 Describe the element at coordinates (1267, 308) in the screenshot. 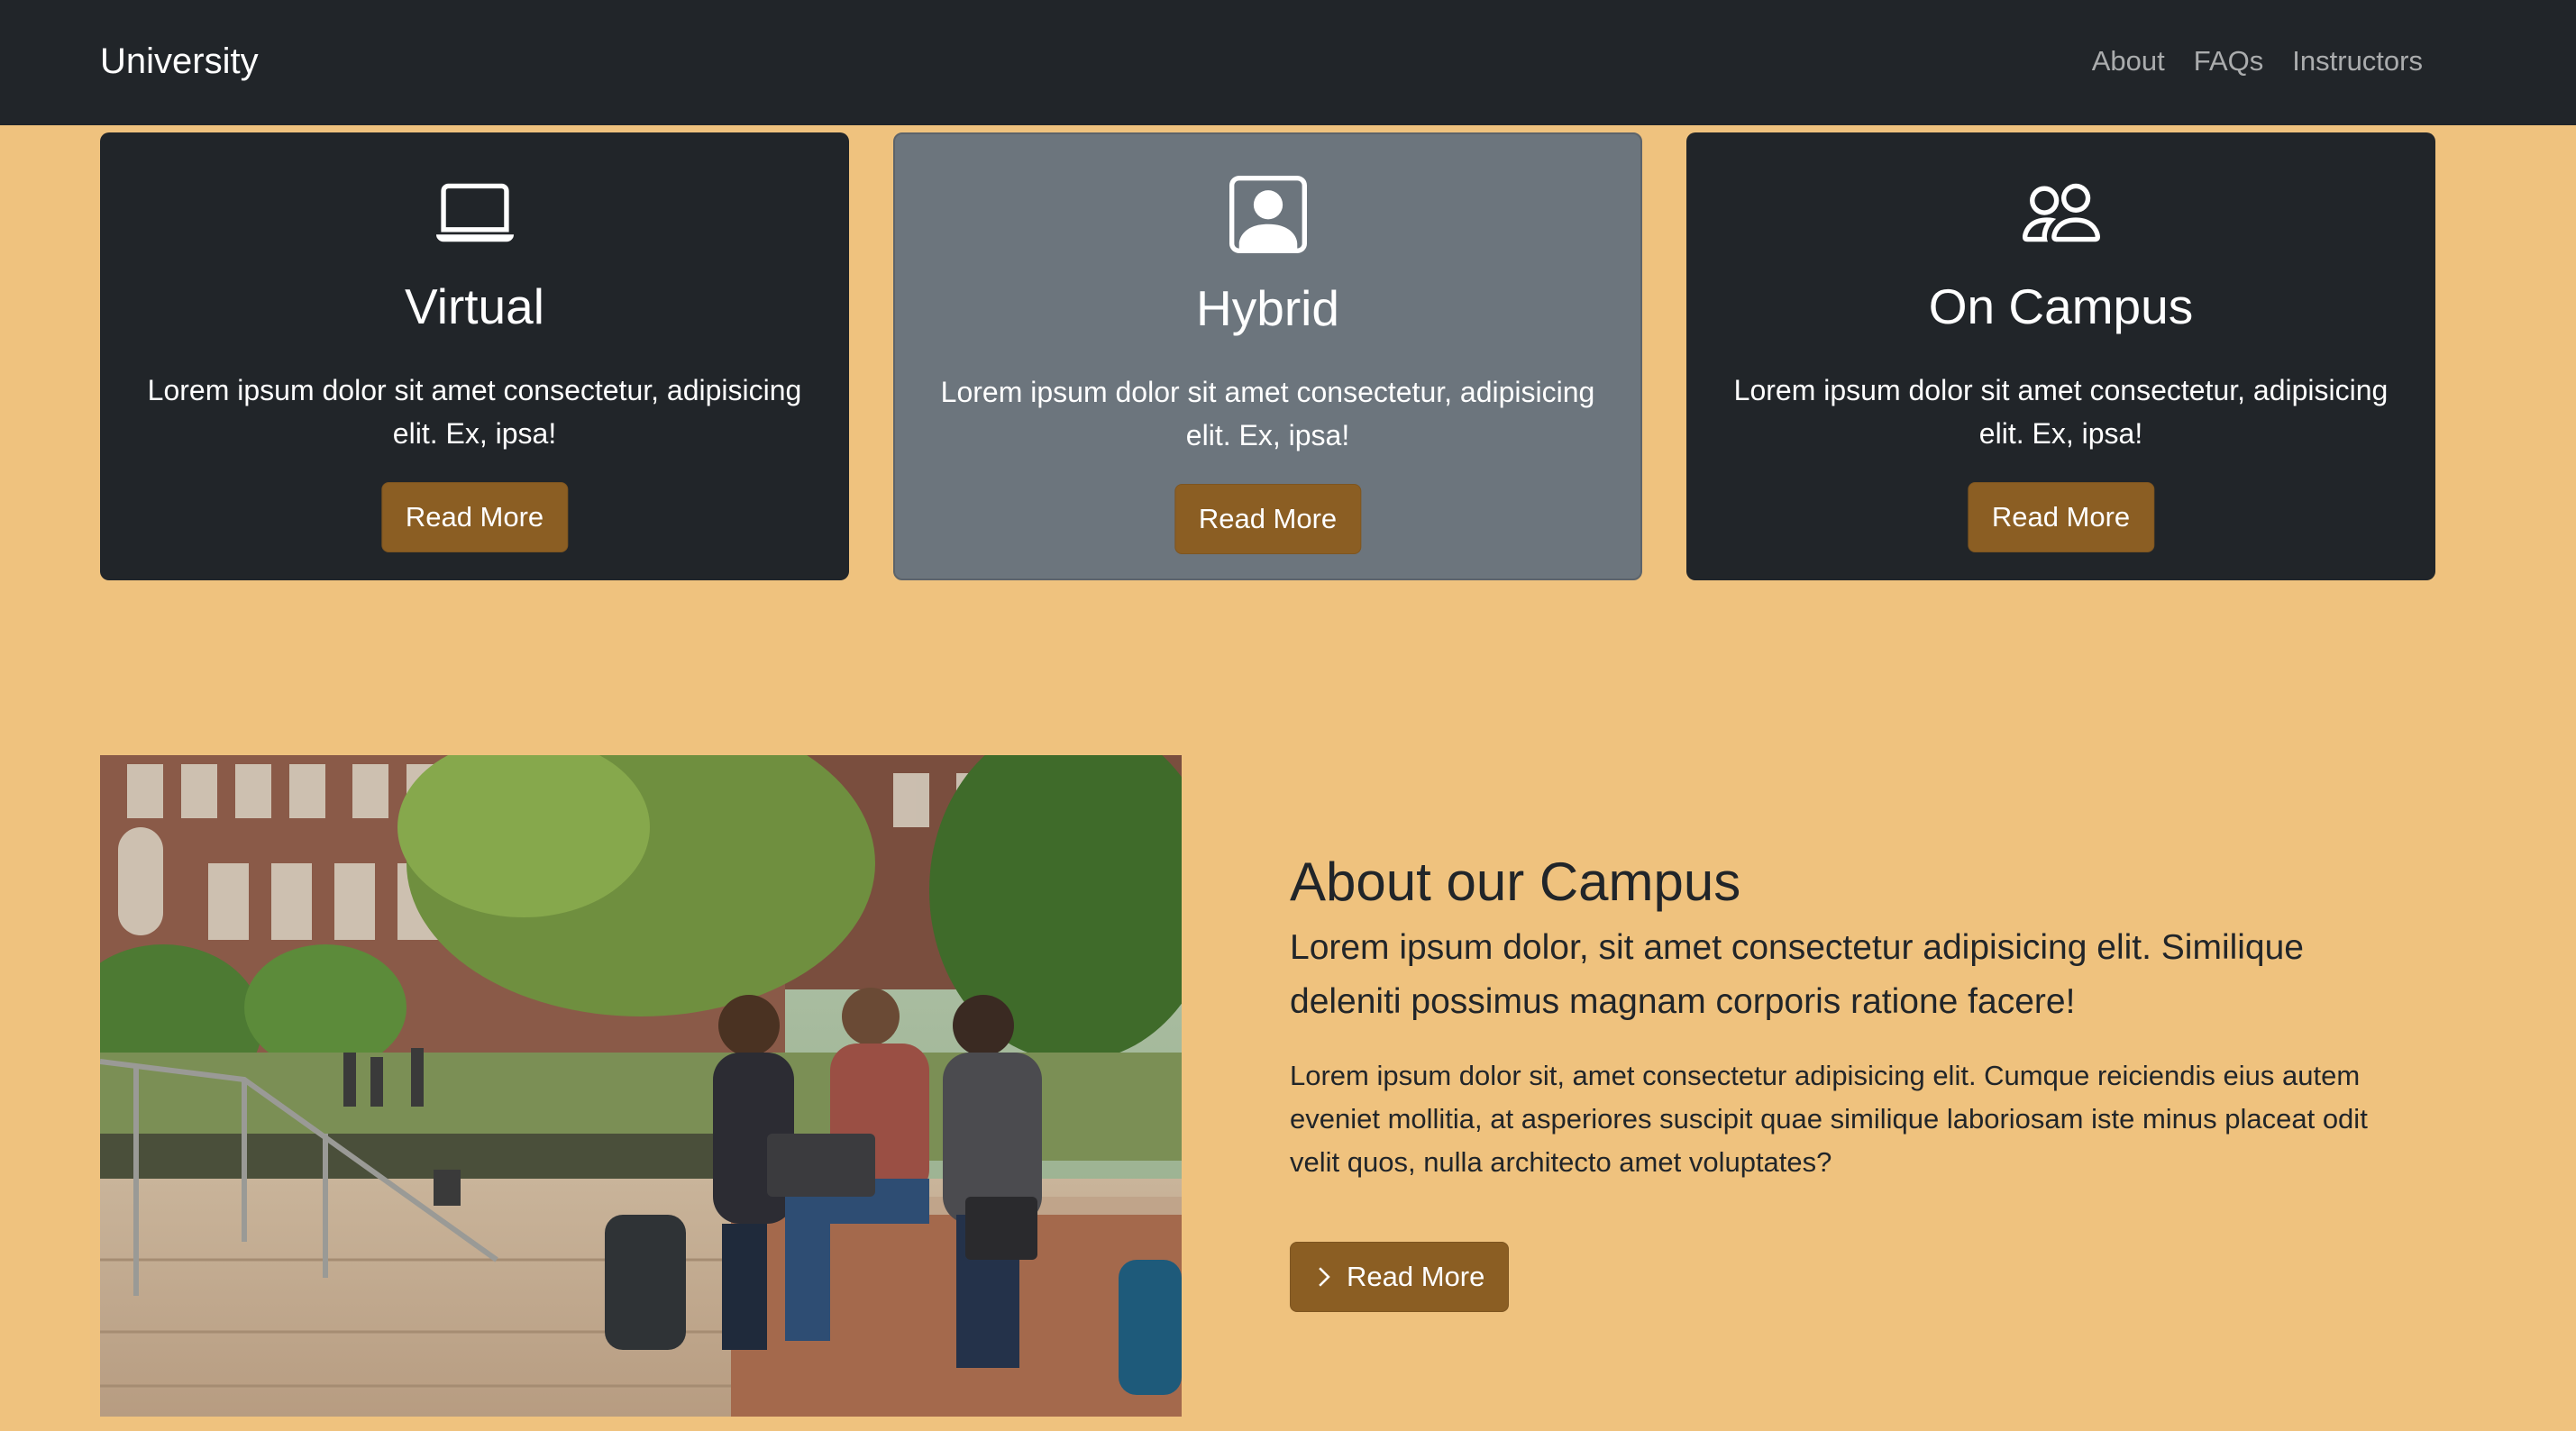

I see `card-title: Hybrid` at that location.